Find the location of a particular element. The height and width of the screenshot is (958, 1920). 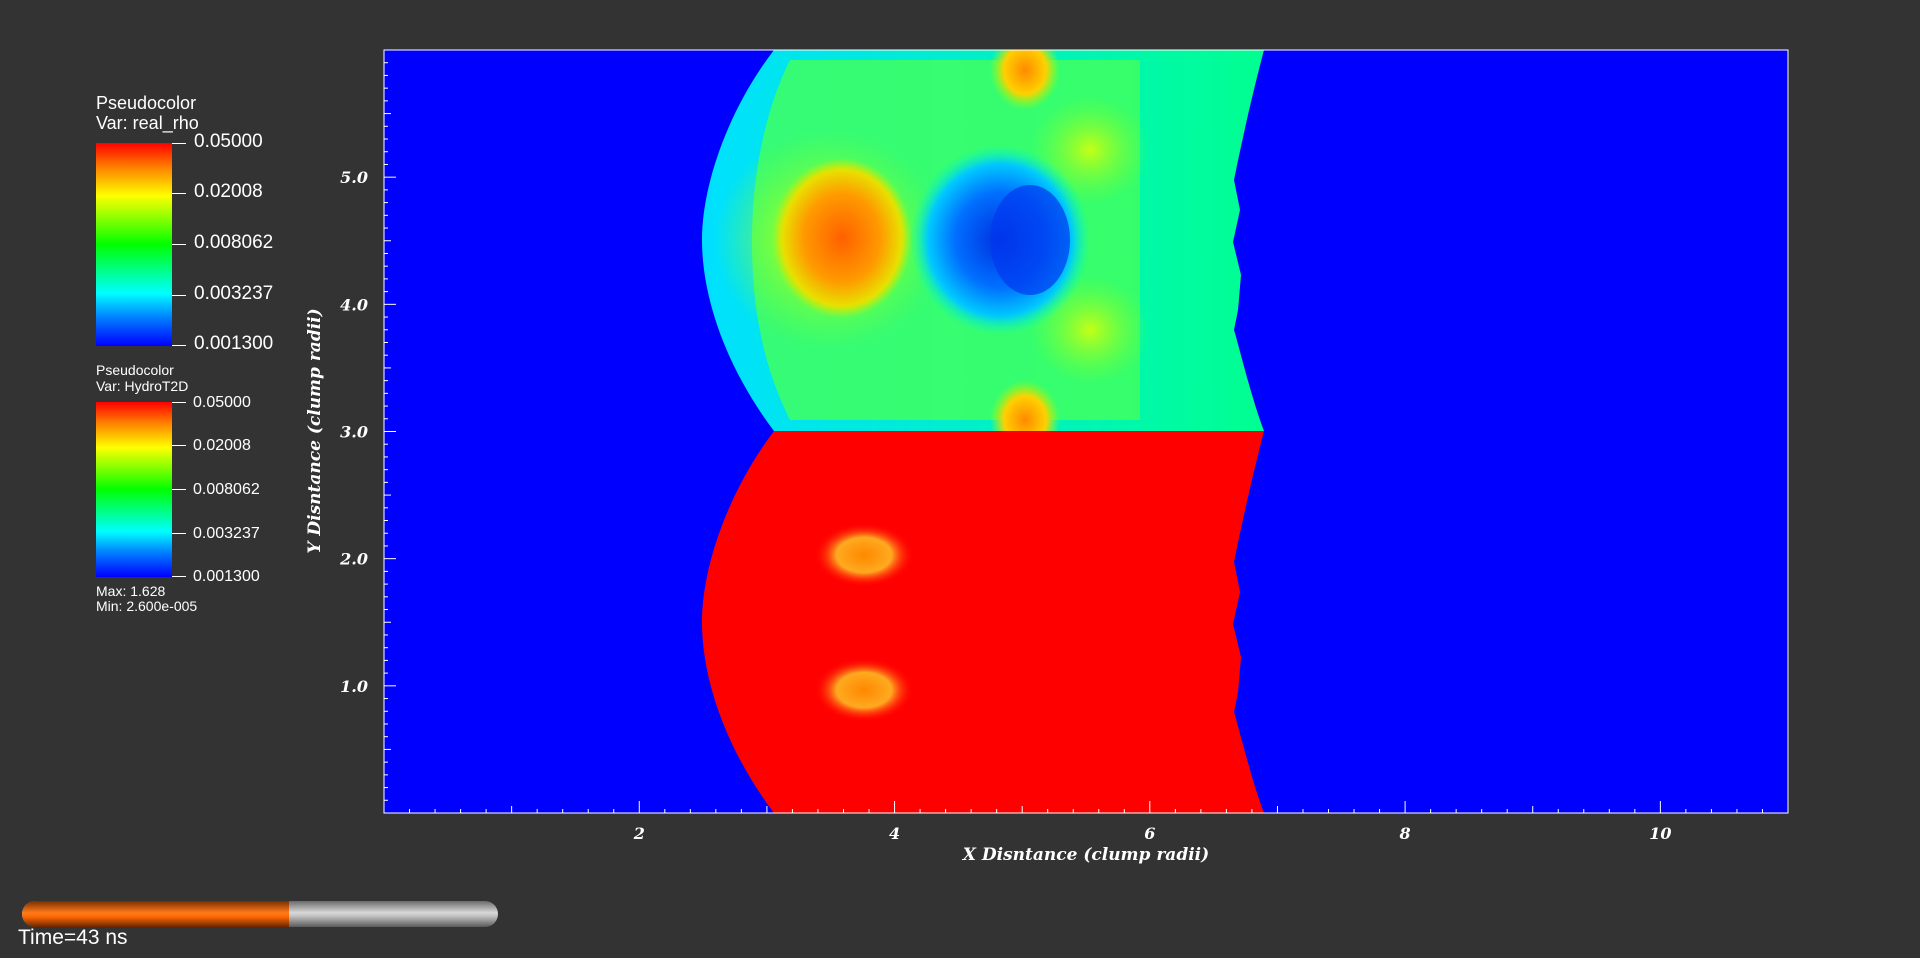

y-tick-label: 1.0 is located at coordinates (354, 686).